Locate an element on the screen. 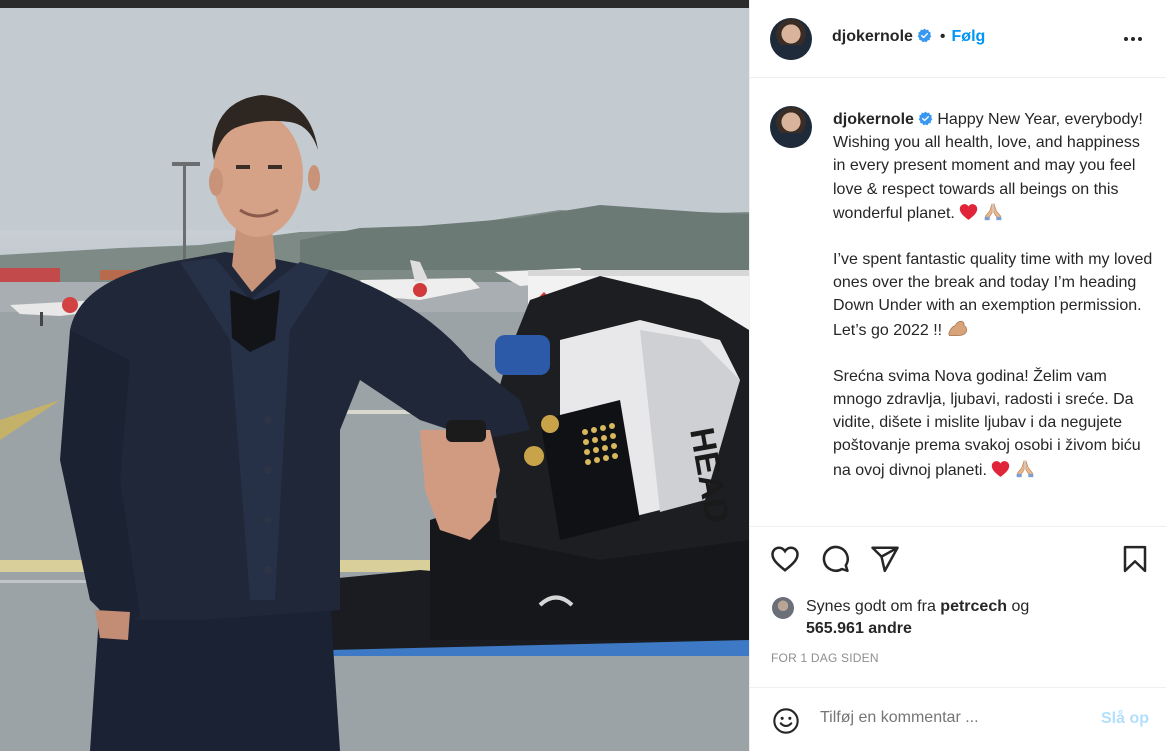 The image size is (1166, 751). post-comment-button: Slå op is located at coordinates (1125, 719).